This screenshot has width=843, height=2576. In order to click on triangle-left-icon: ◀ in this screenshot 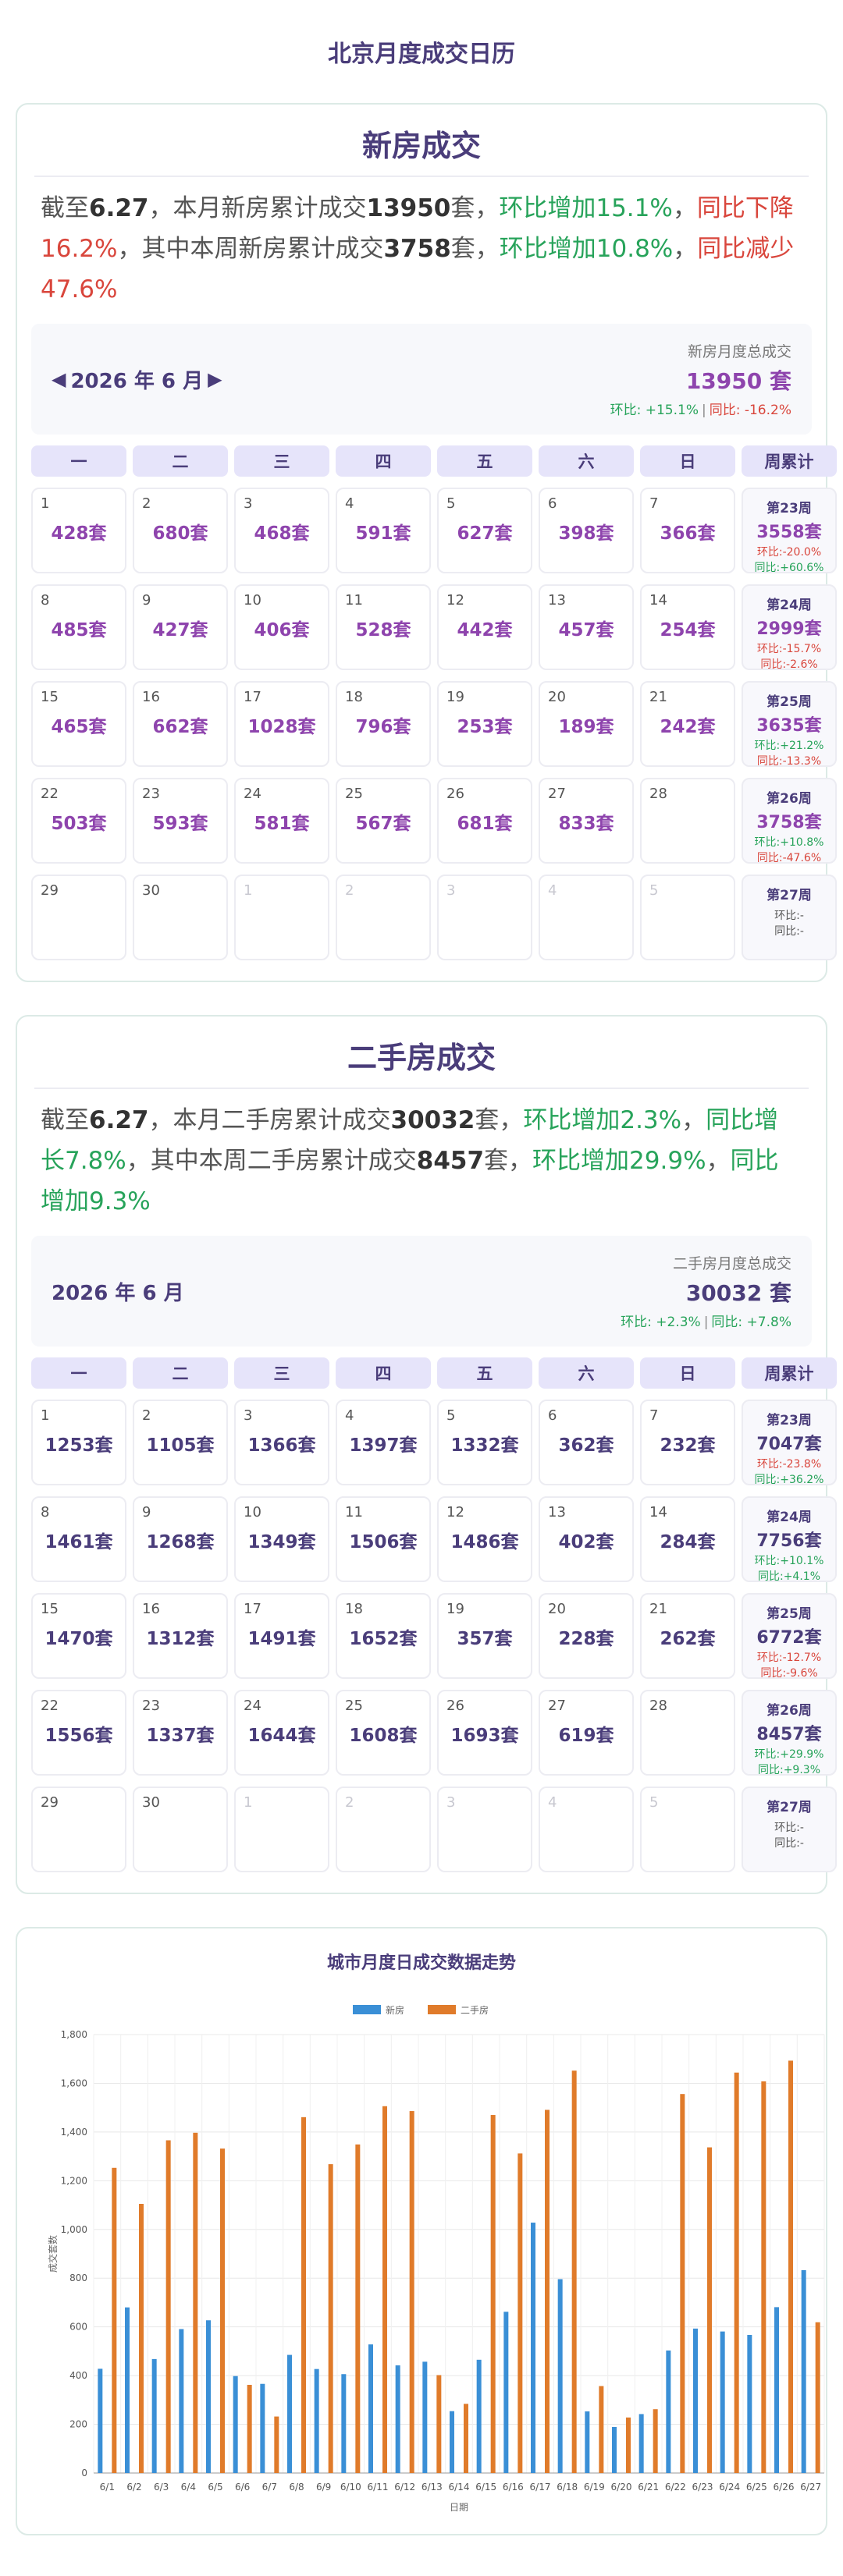, I will do `click(59, 379)`.